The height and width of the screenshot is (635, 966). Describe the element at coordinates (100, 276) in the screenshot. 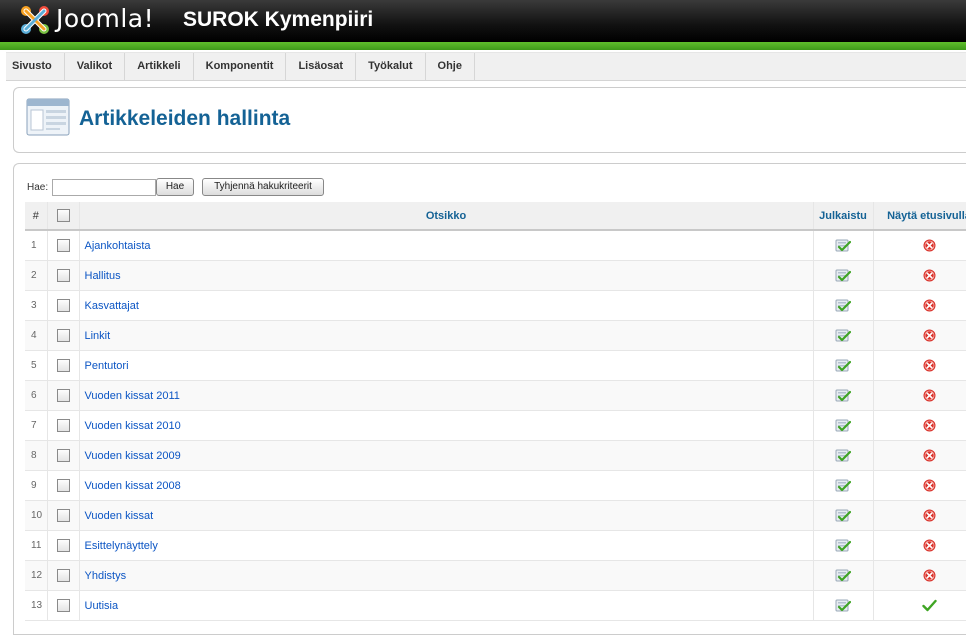

I see `article-title-link: Hallitus` at that location.